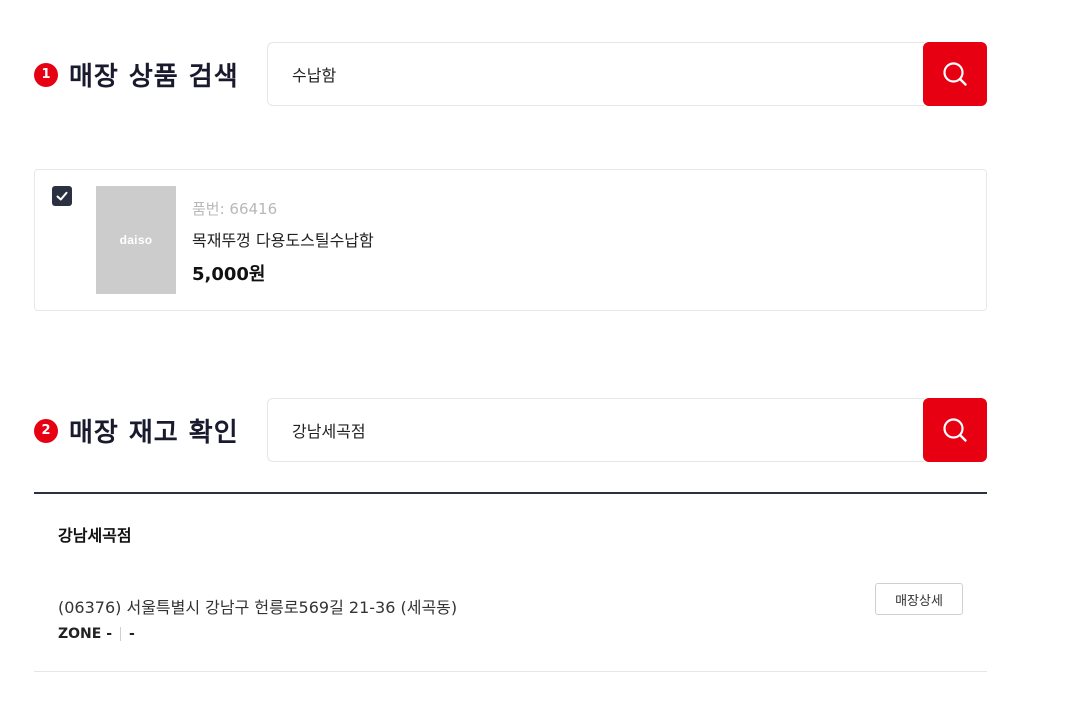  Describe the element at coordinates (154, 433) in the screenshot. I see `stock-check-title: 매장 재고 확인` at that location.